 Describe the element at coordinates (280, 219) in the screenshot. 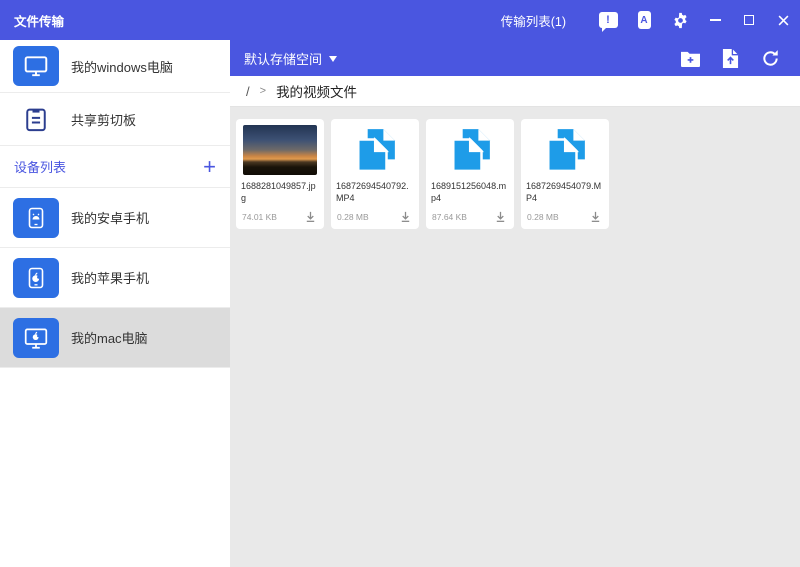

I see `file-footer: 74.01 KB` at that location.